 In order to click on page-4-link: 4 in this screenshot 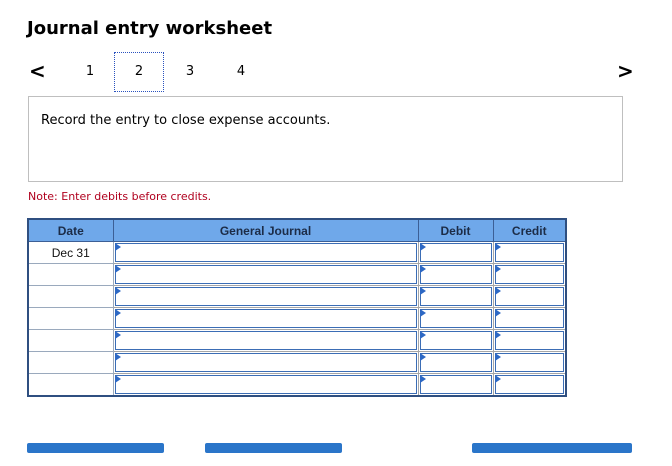, I will do `click(241, 71)`.